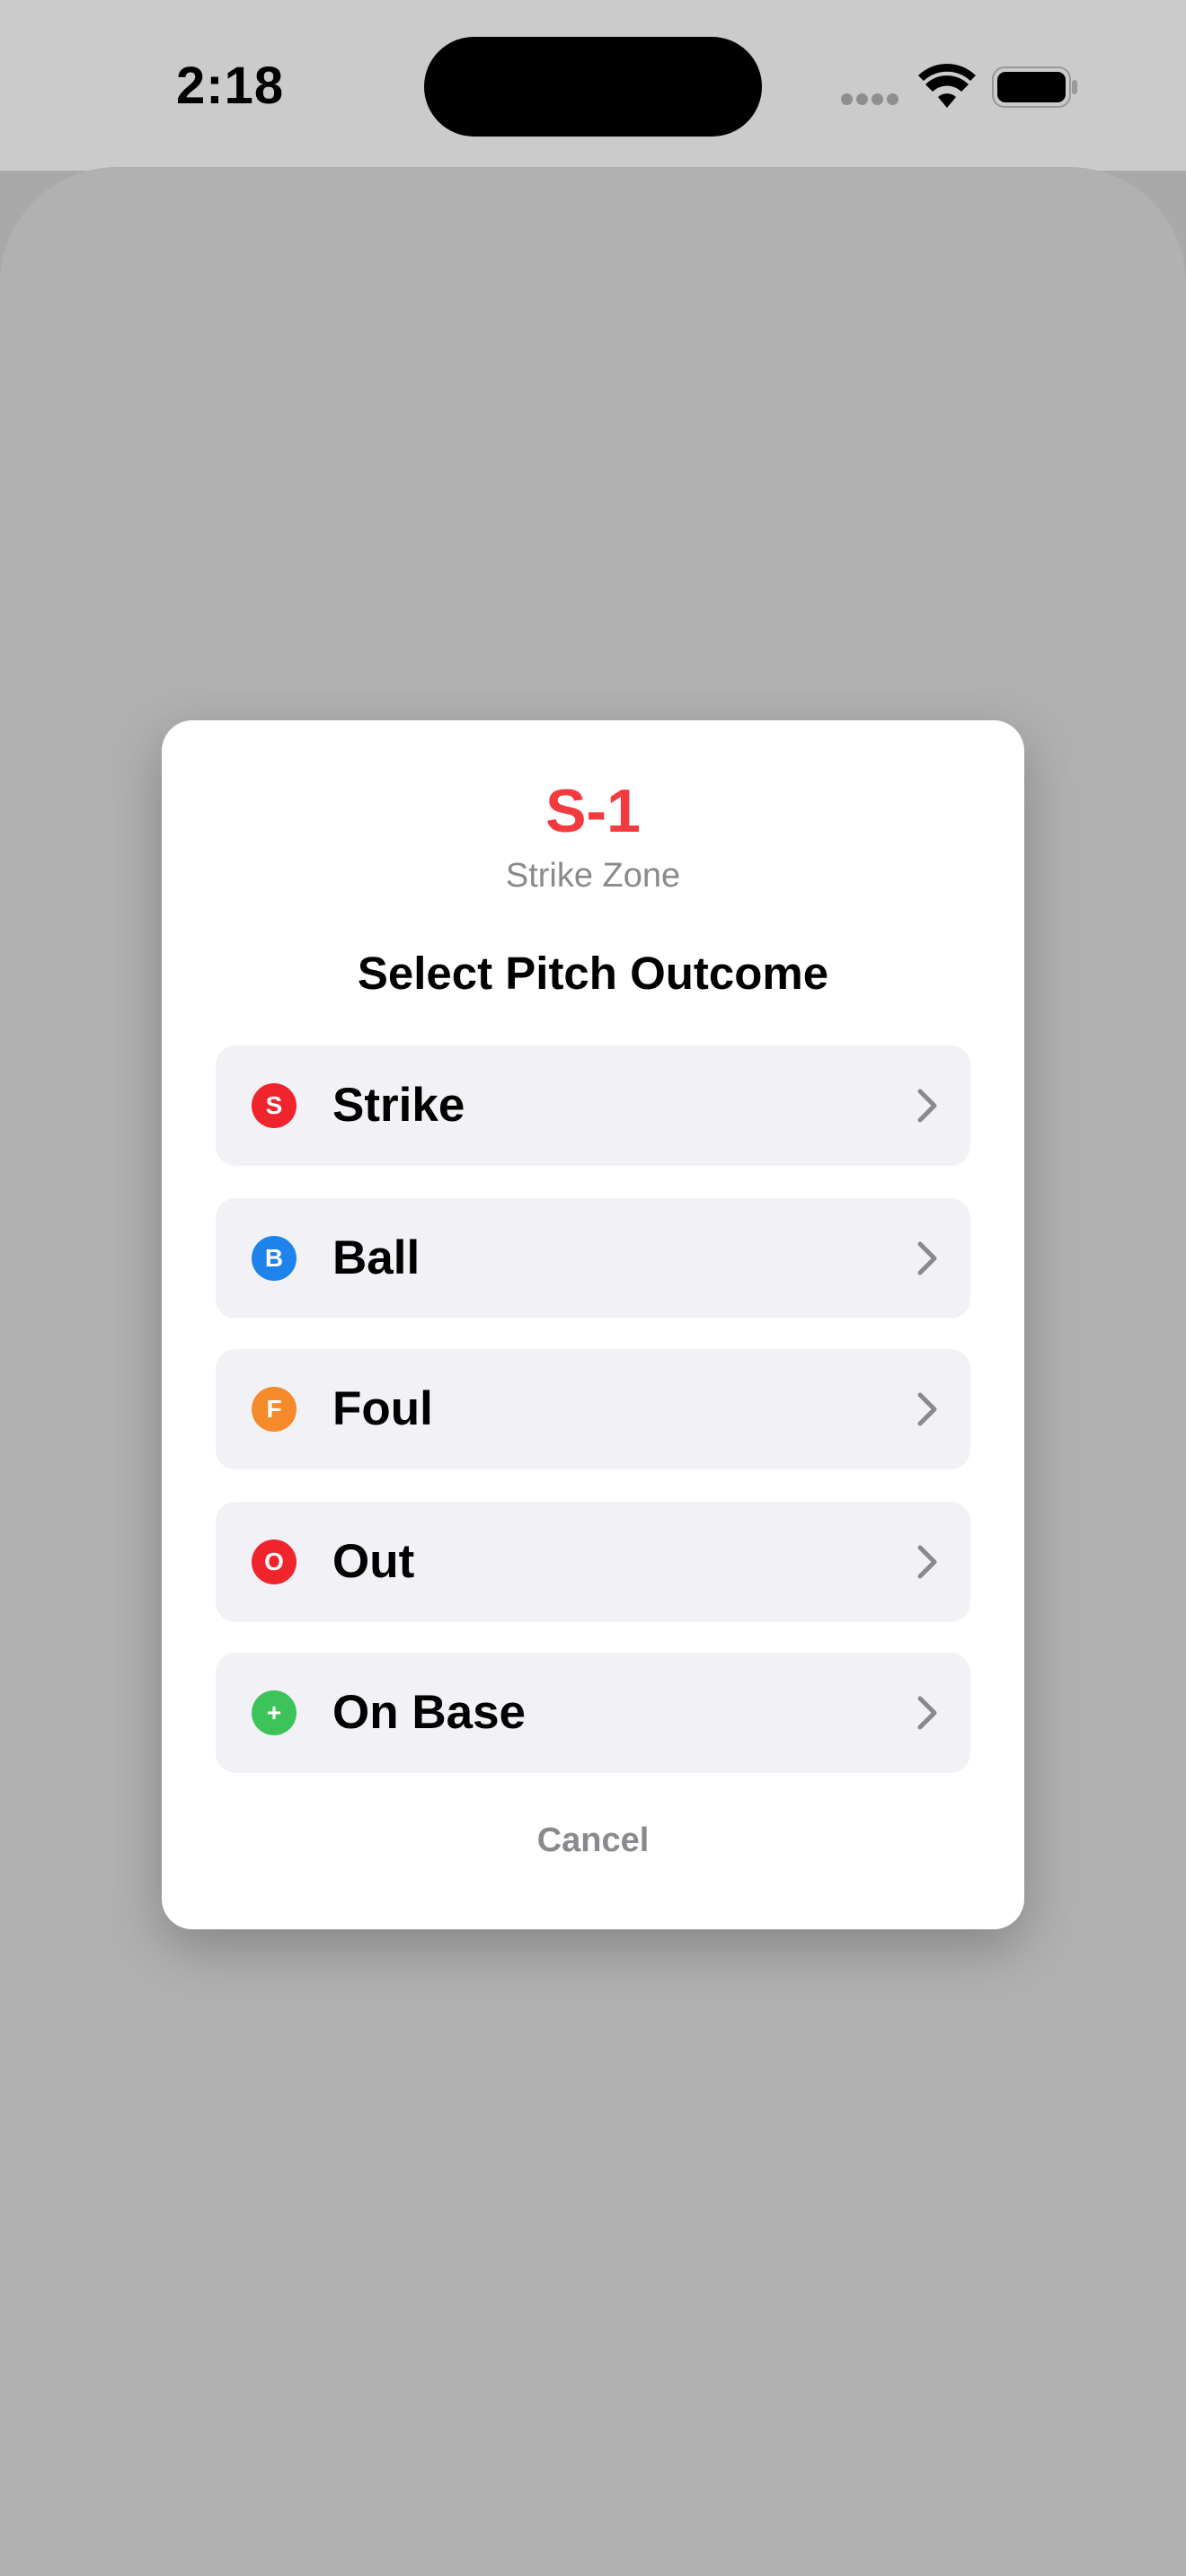 The image size is (1186, 2576). What do you see at coordinates (230, 86) in the screenshot?
I see `status-time: 2:18` at bounding box center [230, 86].